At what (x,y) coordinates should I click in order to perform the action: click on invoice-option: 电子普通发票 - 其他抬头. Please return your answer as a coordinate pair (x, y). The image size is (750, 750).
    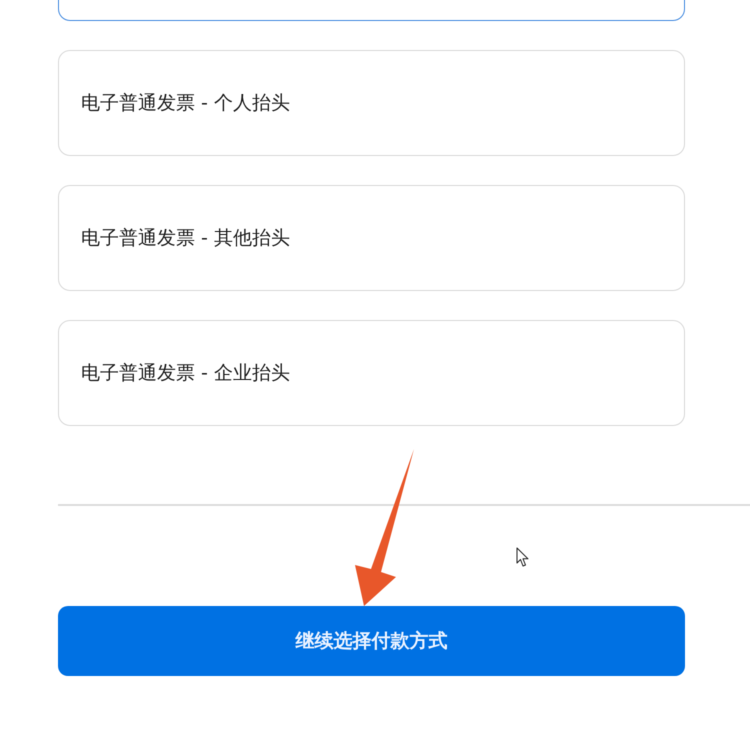
    Looking at the image, I should click on (371, 238).